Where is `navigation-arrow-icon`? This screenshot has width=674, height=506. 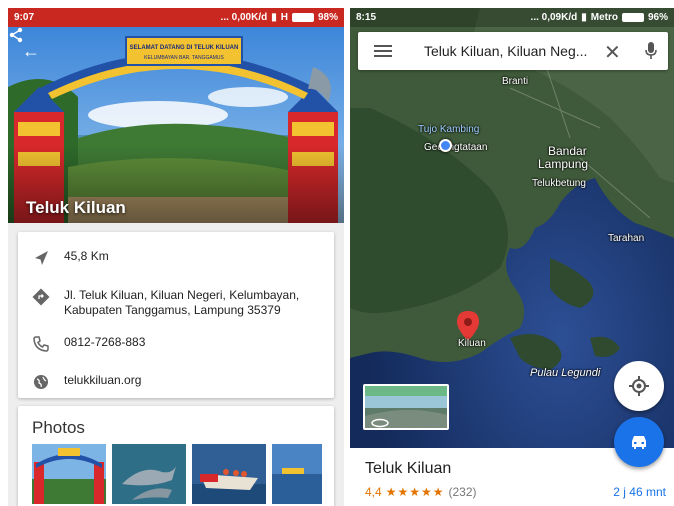 navigation-arrow-icon is located at coordinates (41, 258).